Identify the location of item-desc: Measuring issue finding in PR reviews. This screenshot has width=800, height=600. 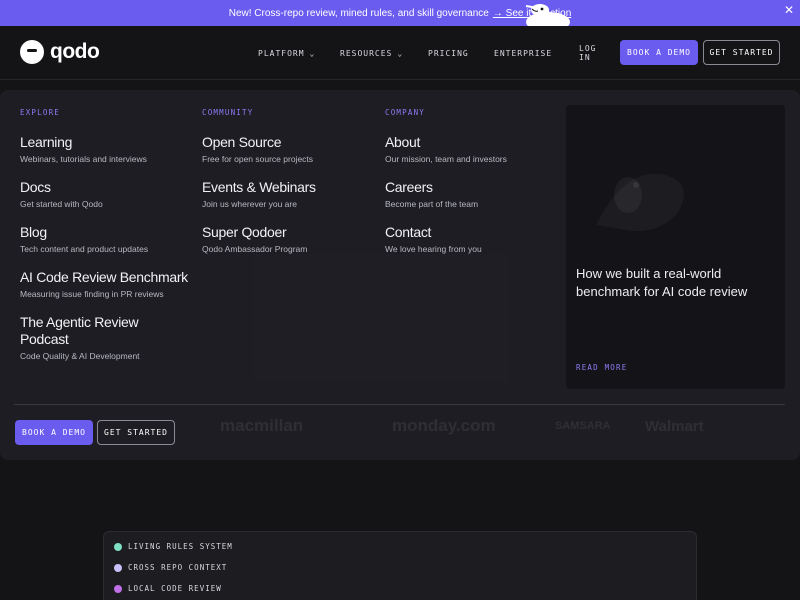
(92, 294).